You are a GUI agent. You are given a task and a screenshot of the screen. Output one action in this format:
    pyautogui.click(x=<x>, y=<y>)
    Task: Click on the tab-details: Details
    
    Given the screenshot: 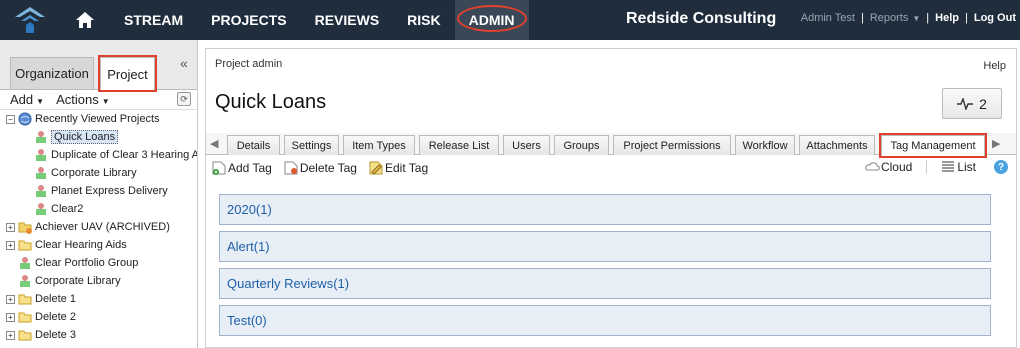 What is the action you would take?
    pyautogui.click(x=253, y=145)
    